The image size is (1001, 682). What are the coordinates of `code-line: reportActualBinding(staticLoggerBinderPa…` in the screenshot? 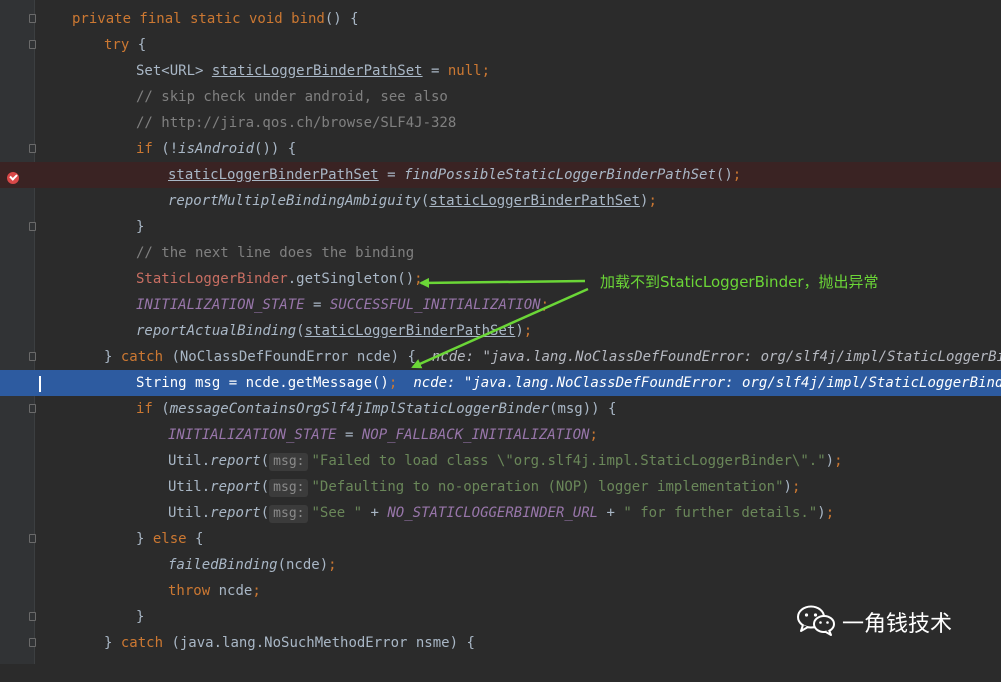 It's located at (500, 331).